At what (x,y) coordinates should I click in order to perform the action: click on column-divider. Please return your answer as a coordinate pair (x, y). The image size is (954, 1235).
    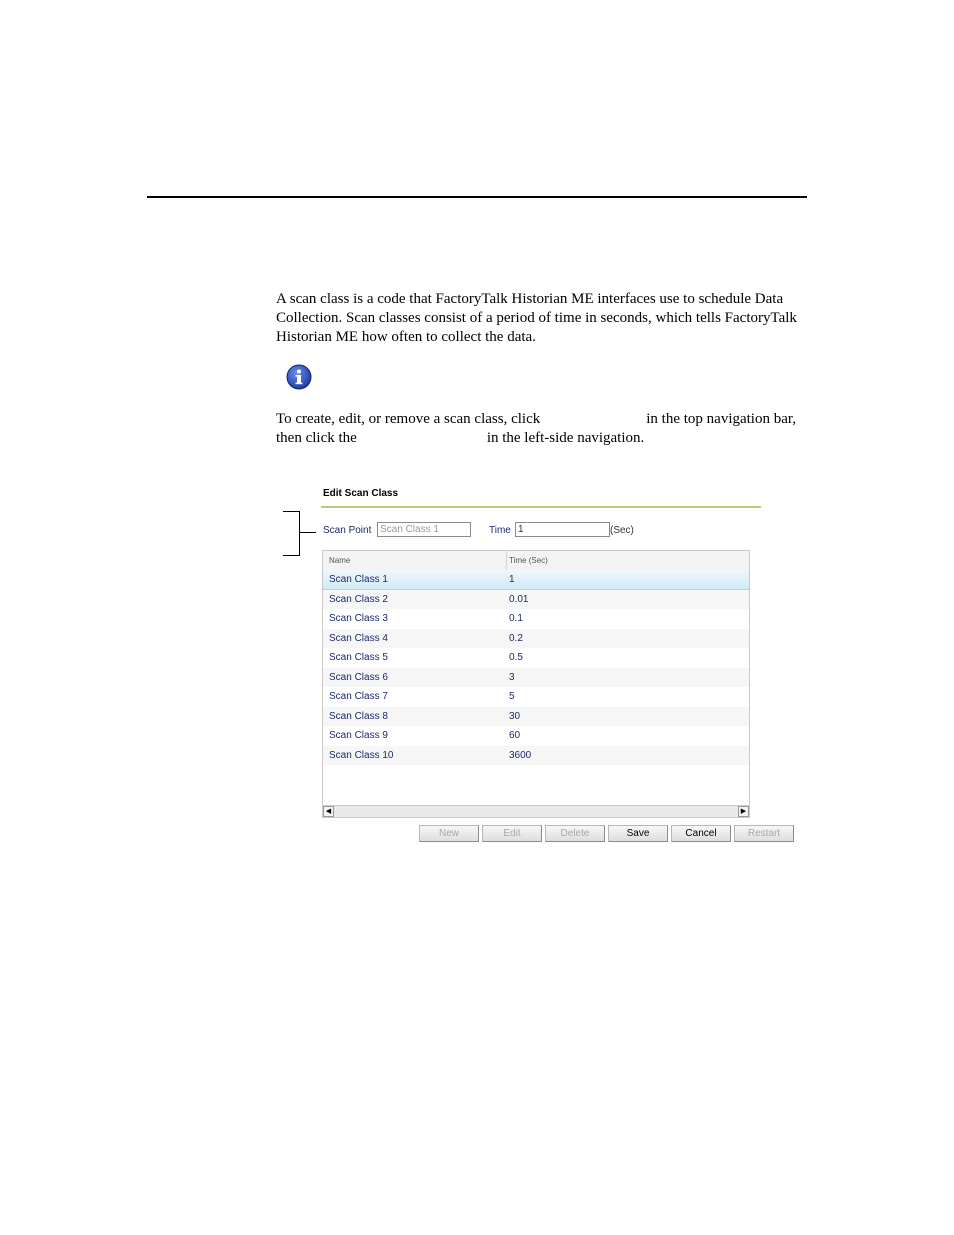
    Looking at the image, I should click on (506, 560).